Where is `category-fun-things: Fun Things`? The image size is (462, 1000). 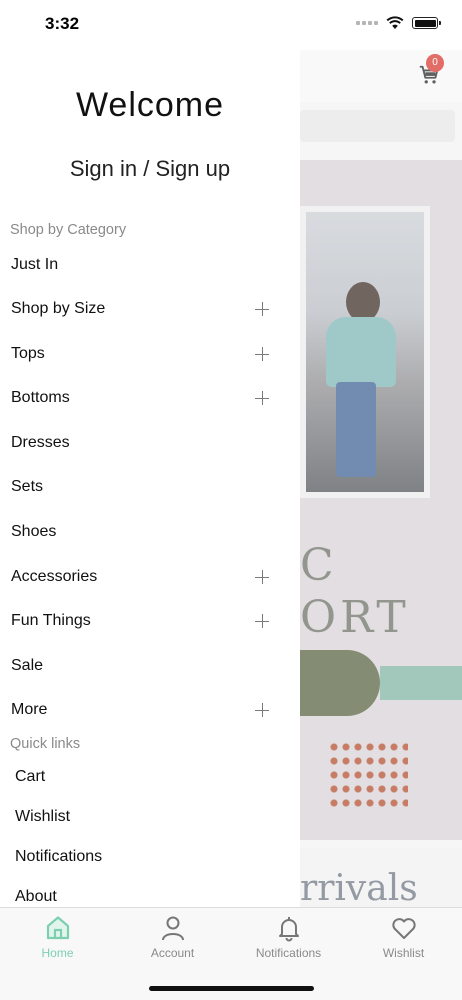
category-fun-things: Fun Things is located at coordinates (150, 621).